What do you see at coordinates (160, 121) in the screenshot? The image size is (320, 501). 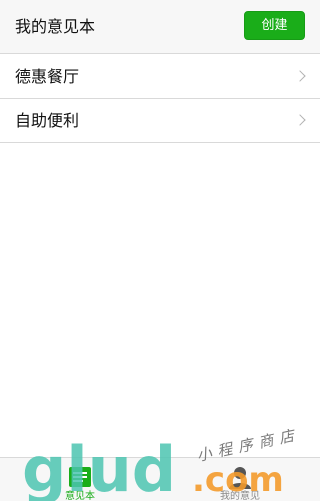 I see `list-item: 自助便利` at bounding box center [160, 121].